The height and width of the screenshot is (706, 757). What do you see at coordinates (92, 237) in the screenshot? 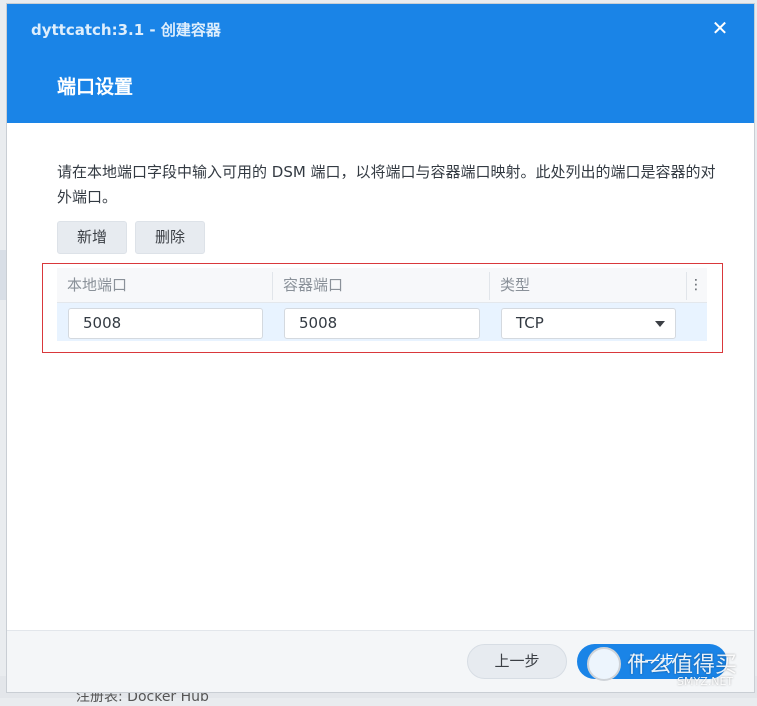
I see `add-button: 新增` at bounding box center [92, 237].